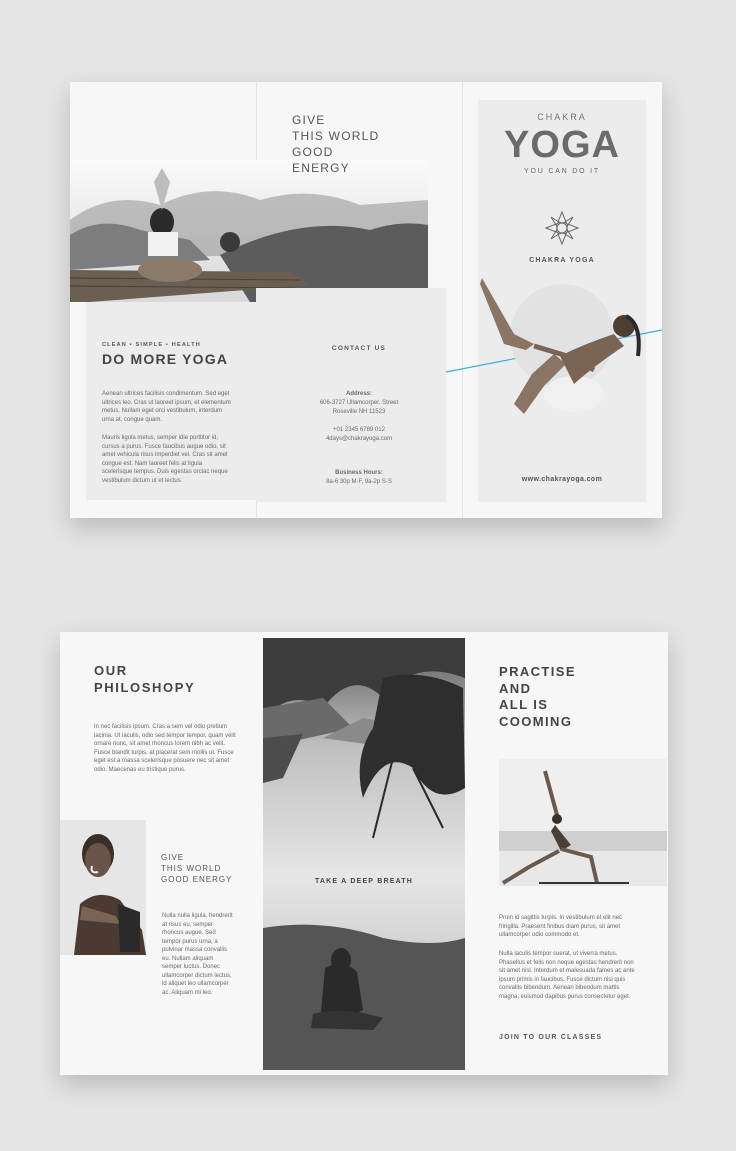 This screenshot has height=1151, width=736. I want to click on join-classes-link: JOIN TO OUR CLASSES, so click(550, 1037).